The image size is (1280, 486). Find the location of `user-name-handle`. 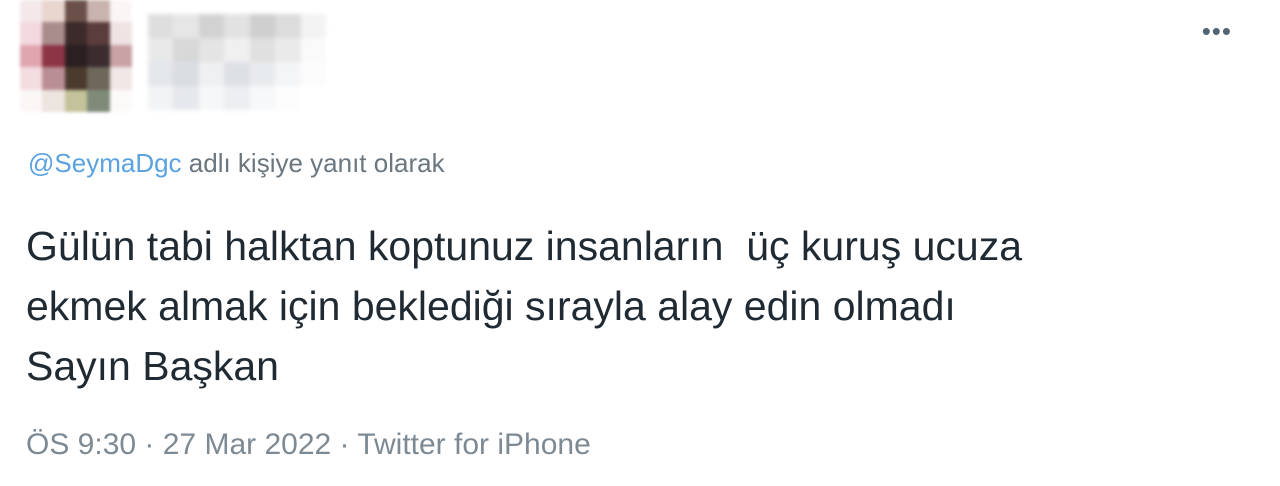

user-name-handle is located at coordinates (237, 62).